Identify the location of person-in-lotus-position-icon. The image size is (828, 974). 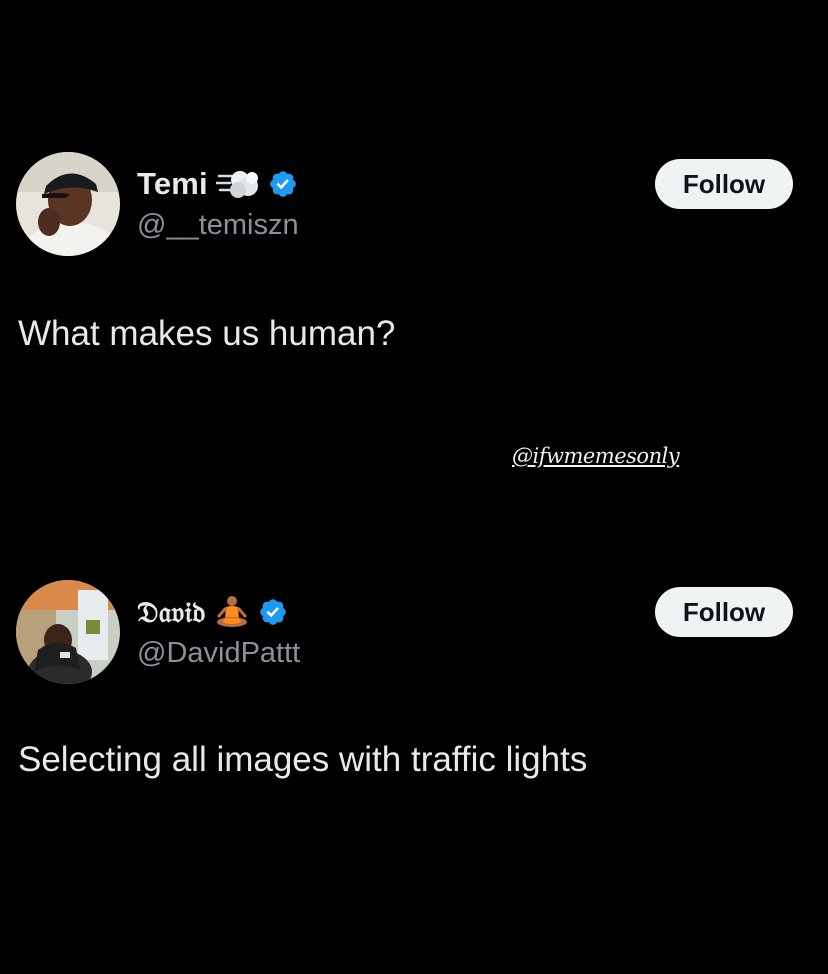
(232, 612).